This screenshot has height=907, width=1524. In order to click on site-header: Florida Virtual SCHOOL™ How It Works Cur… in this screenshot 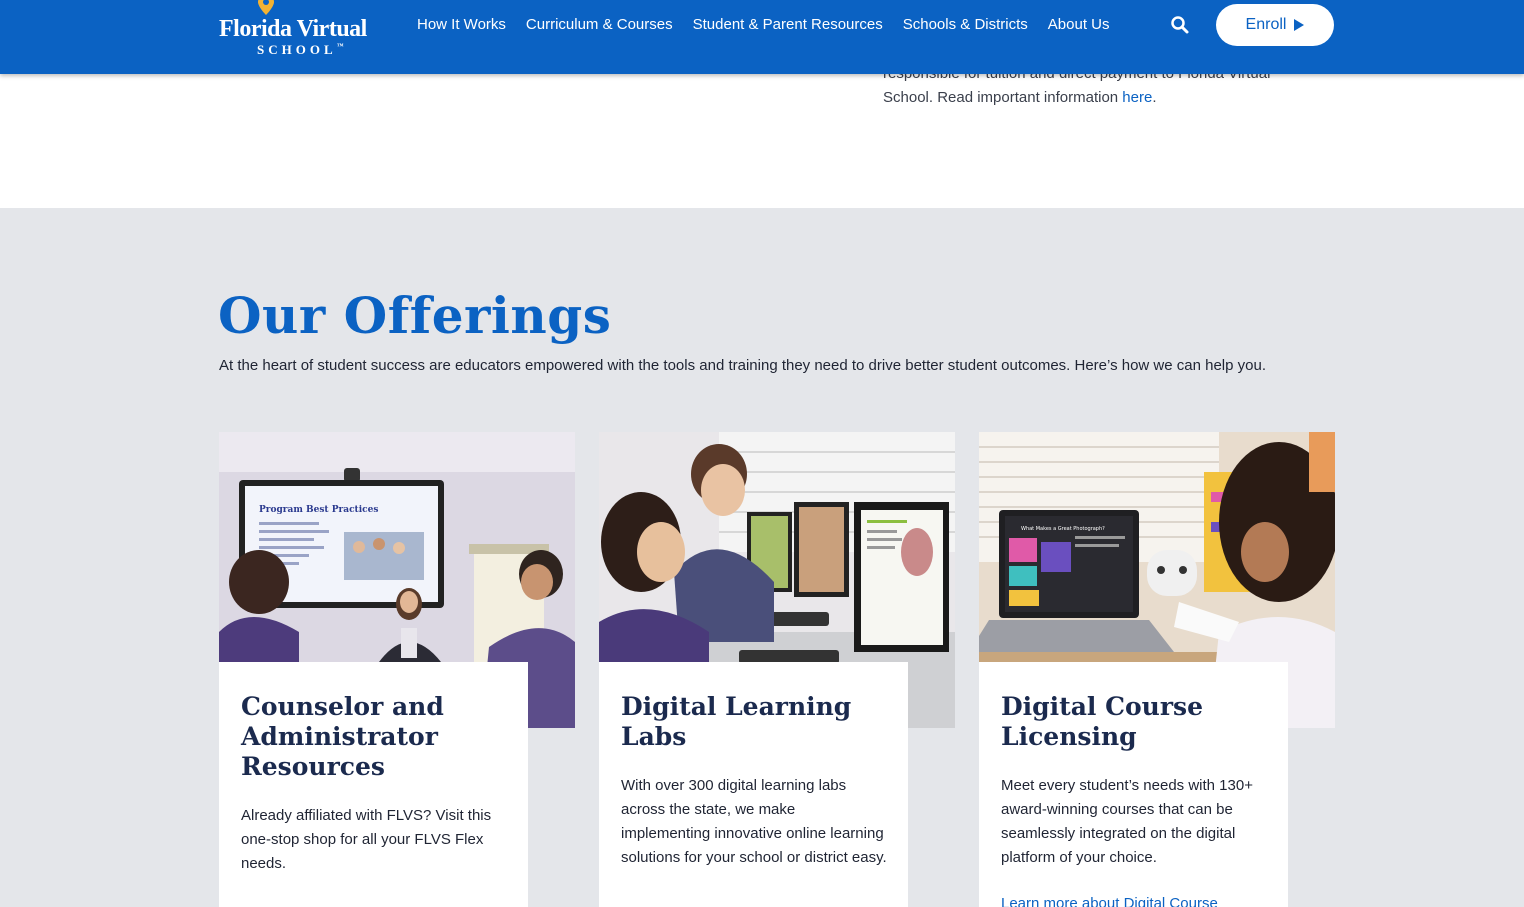, I will do `click(762, 37)`.